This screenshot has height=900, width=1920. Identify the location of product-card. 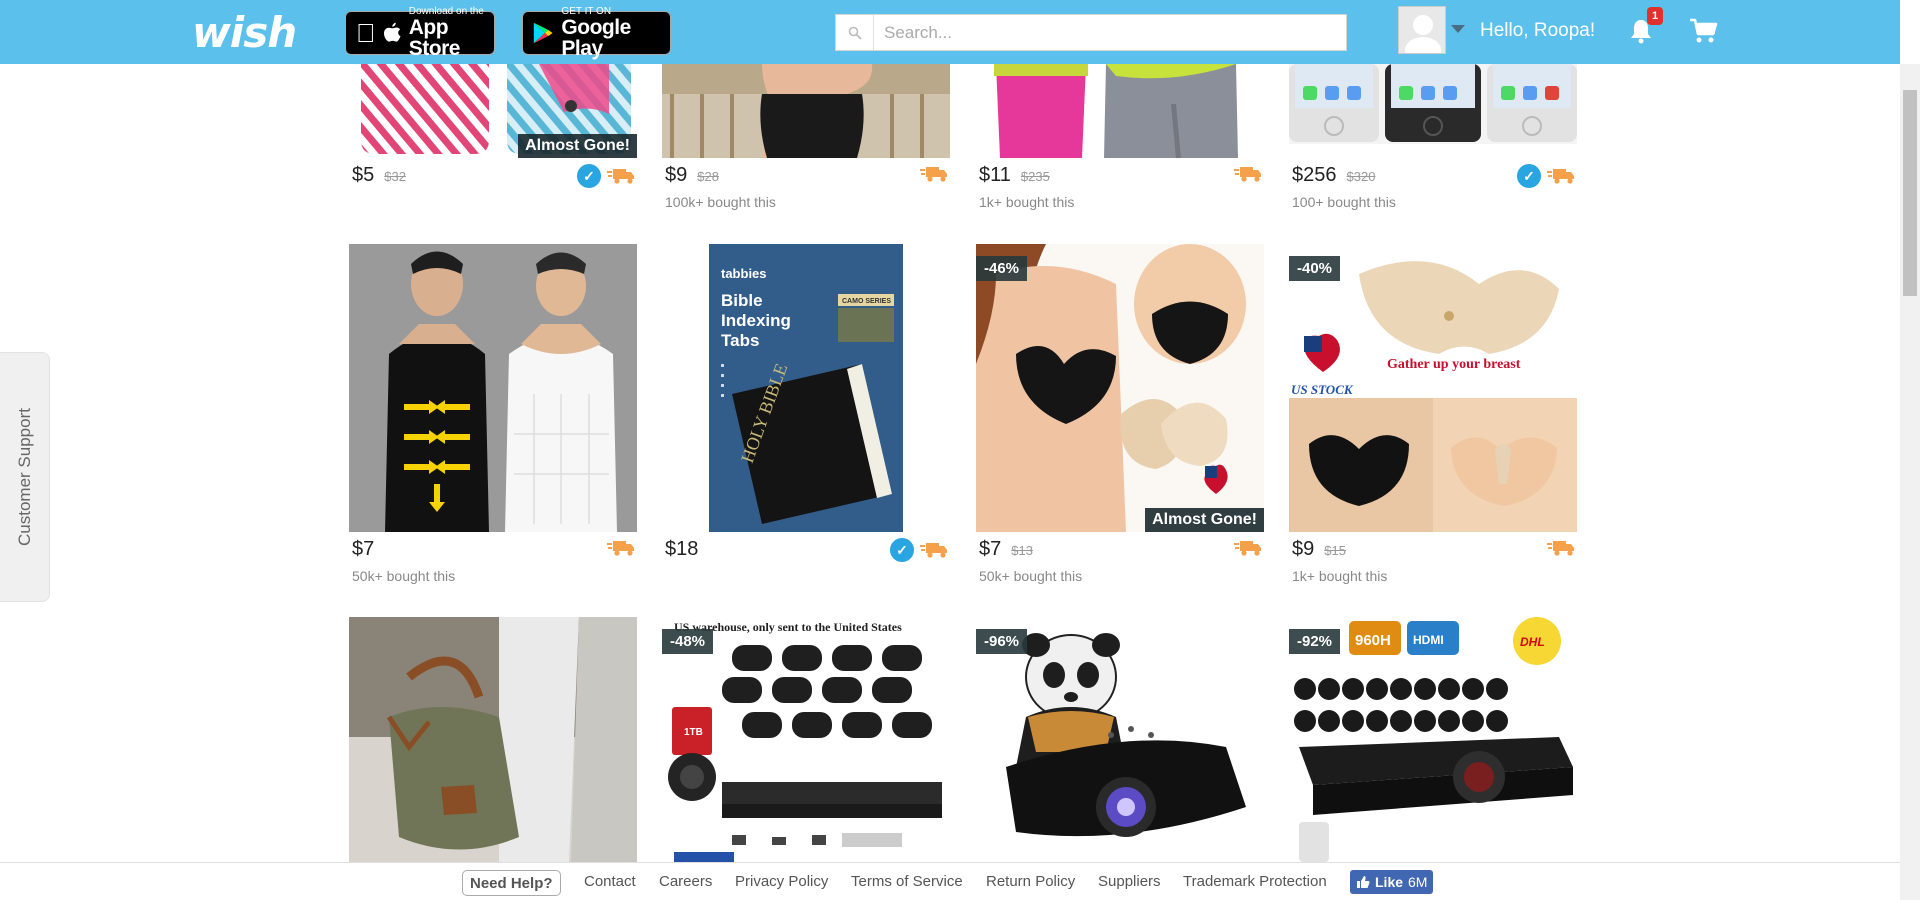
(493, 739).